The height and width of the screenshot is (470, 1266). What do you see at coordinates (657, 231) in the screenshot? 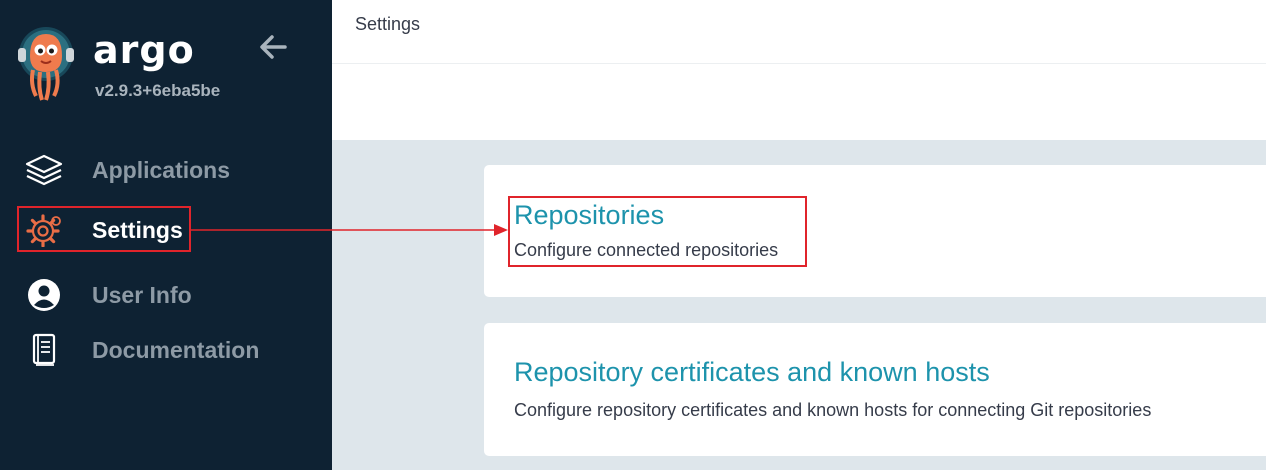
I see `repositories-highlight-box` at bounding box center [657, 231].